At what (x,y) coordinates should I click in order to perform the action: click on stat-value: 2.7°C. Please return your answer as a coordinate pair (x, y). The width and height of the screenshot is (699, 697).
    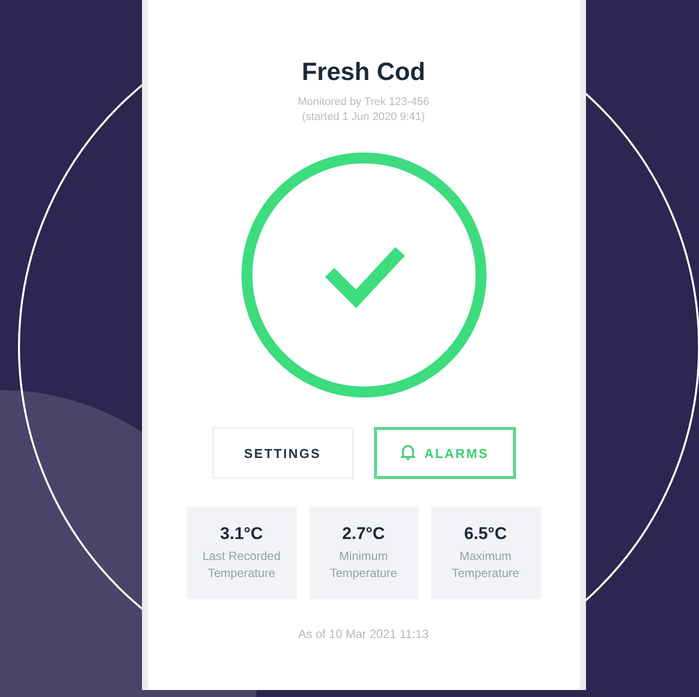
    Looking at the image, I should click on (363, 534).